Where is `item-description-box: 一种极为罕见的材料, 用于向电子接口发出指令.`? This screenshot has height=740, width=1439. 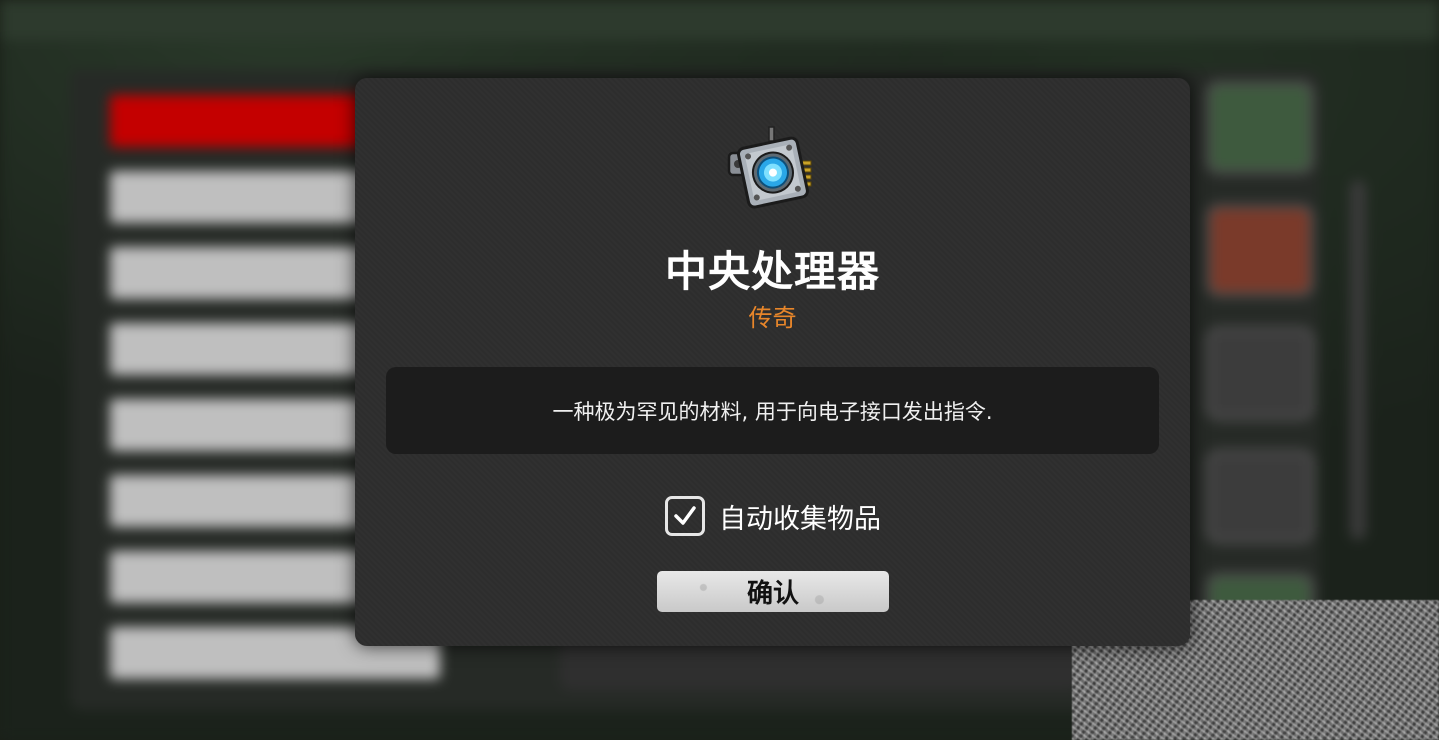 item-description-box: 一种极为罕见的材料, 用于向电子接口发出指令. is located at coordinates (772, 410).